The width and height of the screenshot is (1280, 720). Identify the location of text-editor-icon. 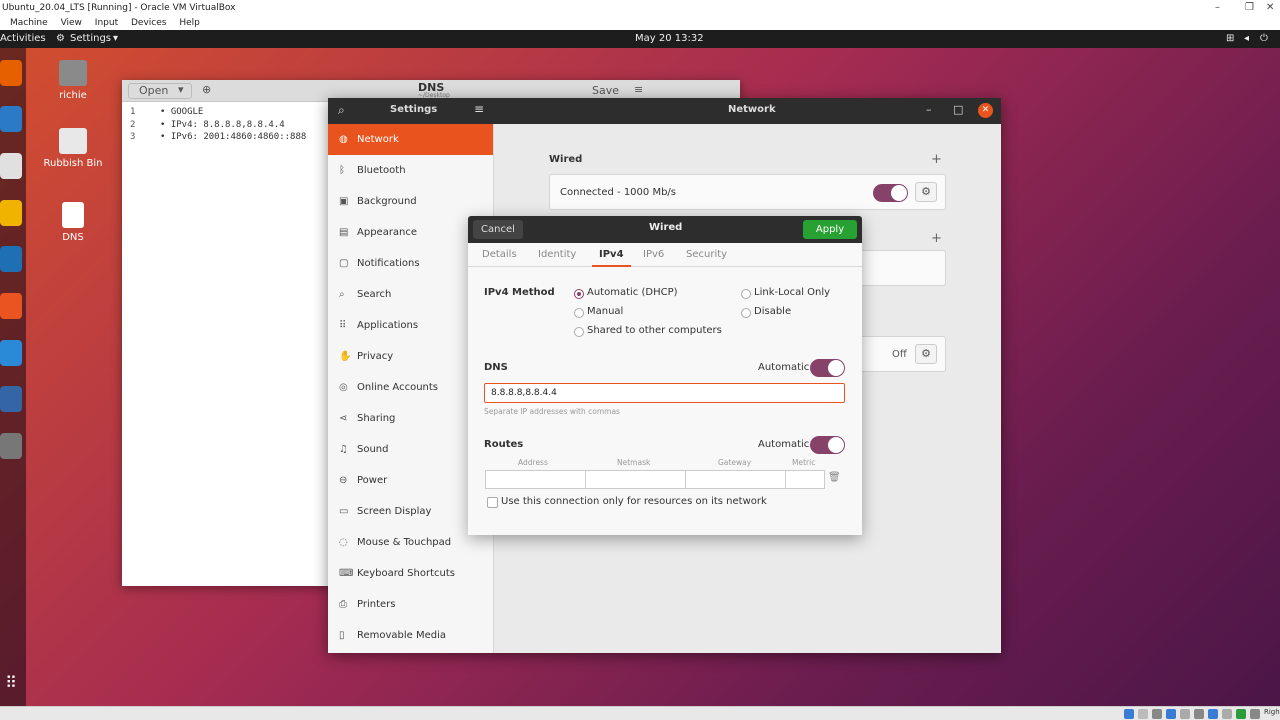
(11, 399).